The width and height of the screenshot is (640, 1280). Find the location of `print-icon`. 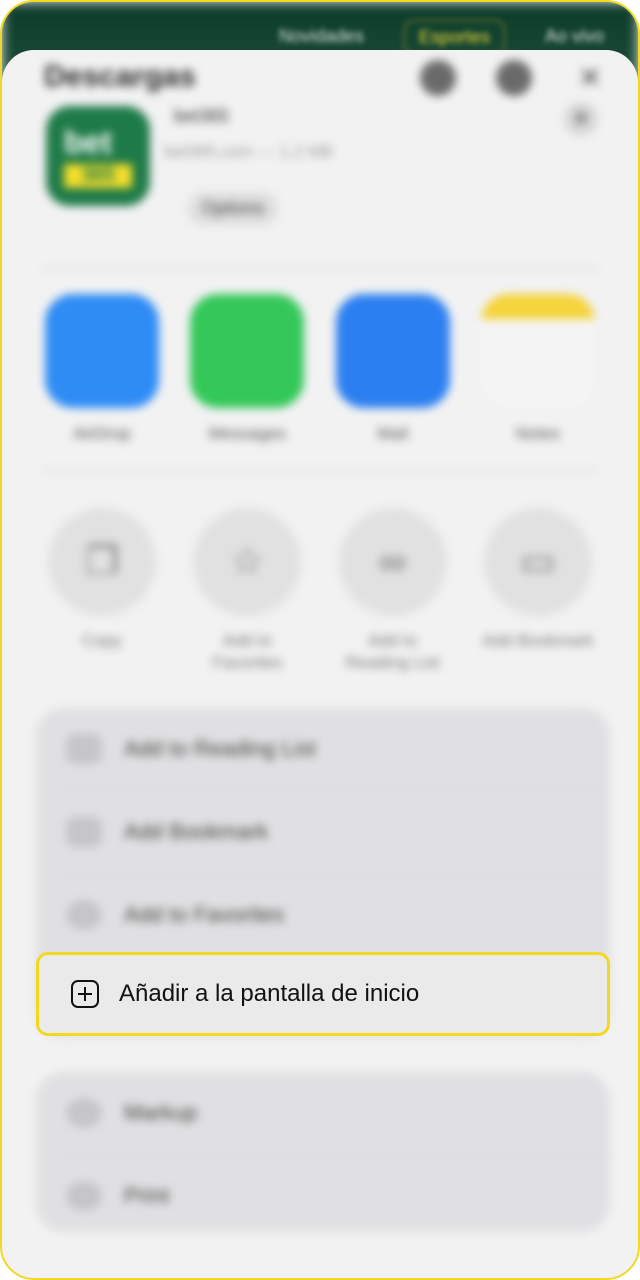

print-icon is located at coordinates (84, 1196).